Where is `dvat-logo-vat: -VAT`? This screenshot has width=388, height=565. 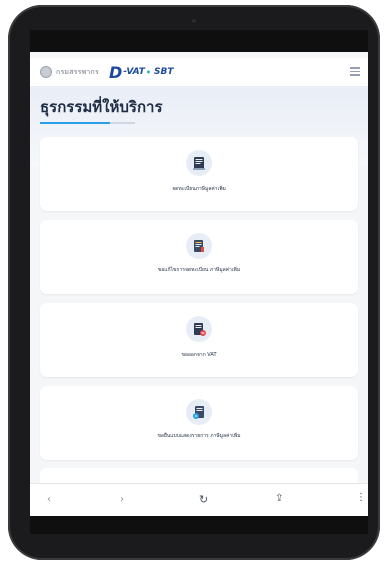 dvat-logo-vat: -VAT is located at coordinates (134, 72).